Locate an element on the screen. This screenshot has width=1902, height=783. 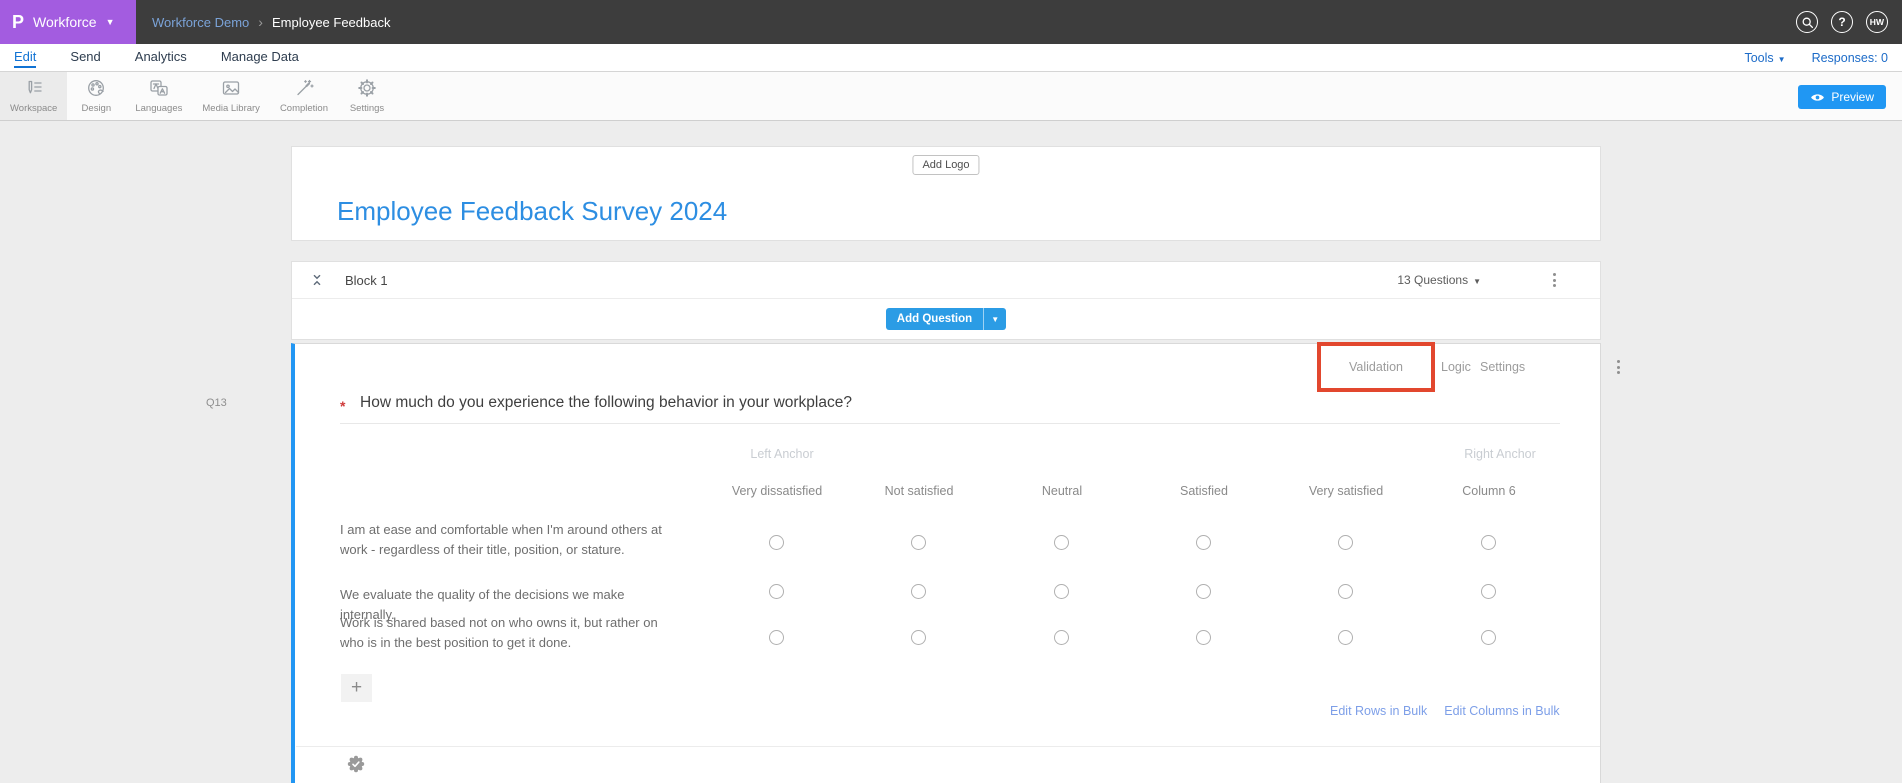
question-menu-settings: Settings is located at coordinates (1502, 367).